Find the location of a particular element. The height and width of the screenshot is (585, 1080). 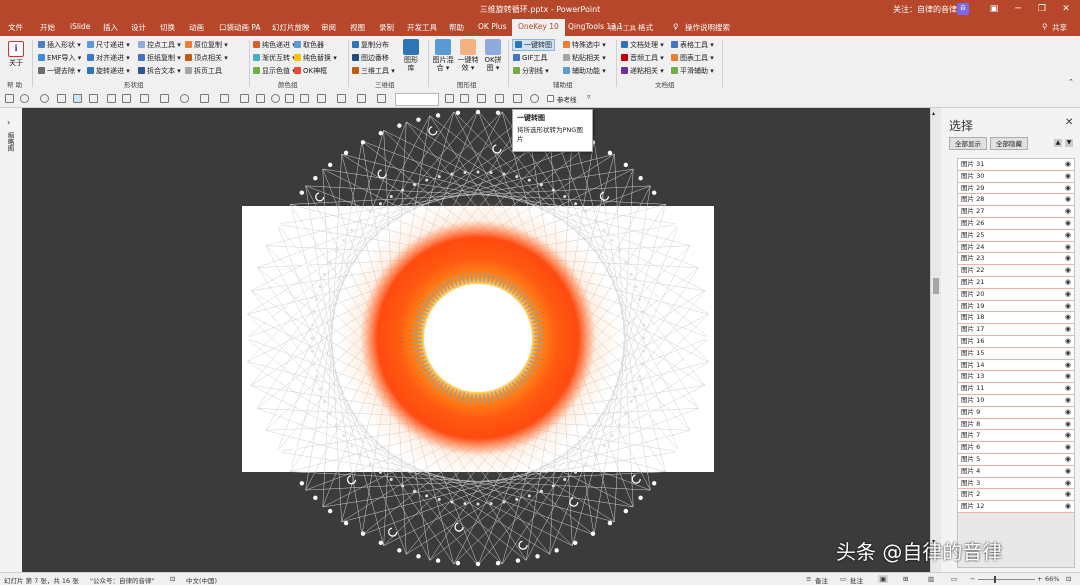

paste-related-button: 粘贴相关 ▾ is located at coordinates (584, 58).